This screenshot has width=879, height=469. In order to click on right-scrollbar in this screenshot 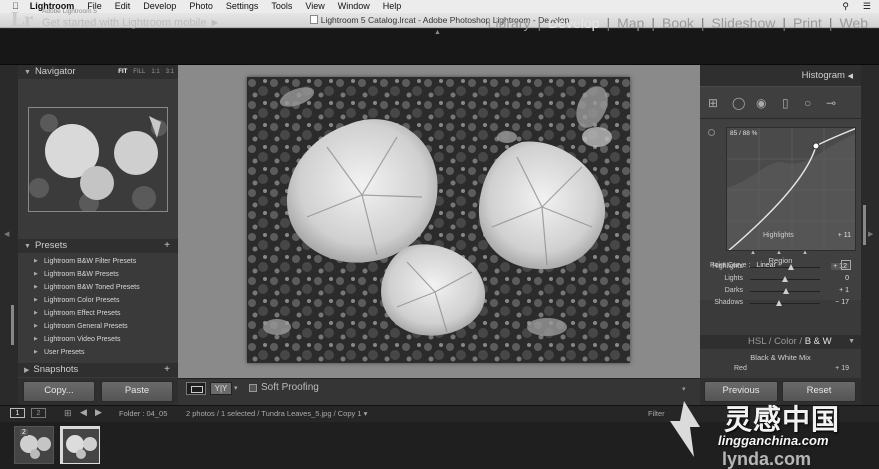, I will do `click(864, 225)`.